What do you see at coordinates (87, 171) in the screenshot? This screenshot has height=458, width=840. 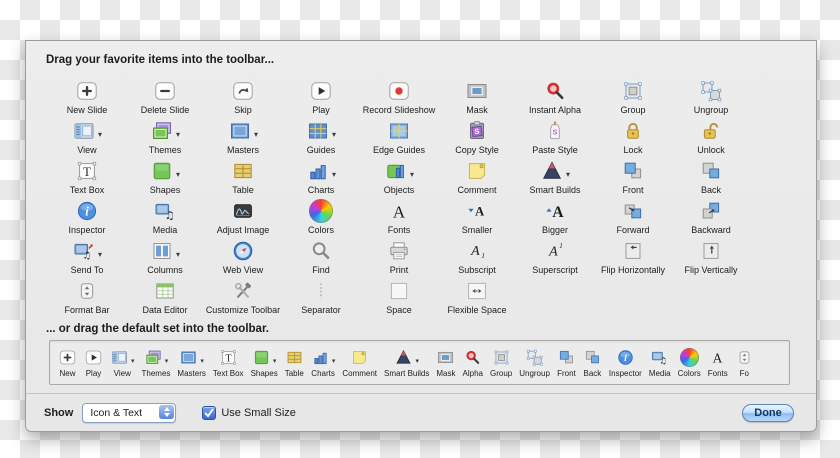 I see `svg-text: T` at bounding box center [87, 171].